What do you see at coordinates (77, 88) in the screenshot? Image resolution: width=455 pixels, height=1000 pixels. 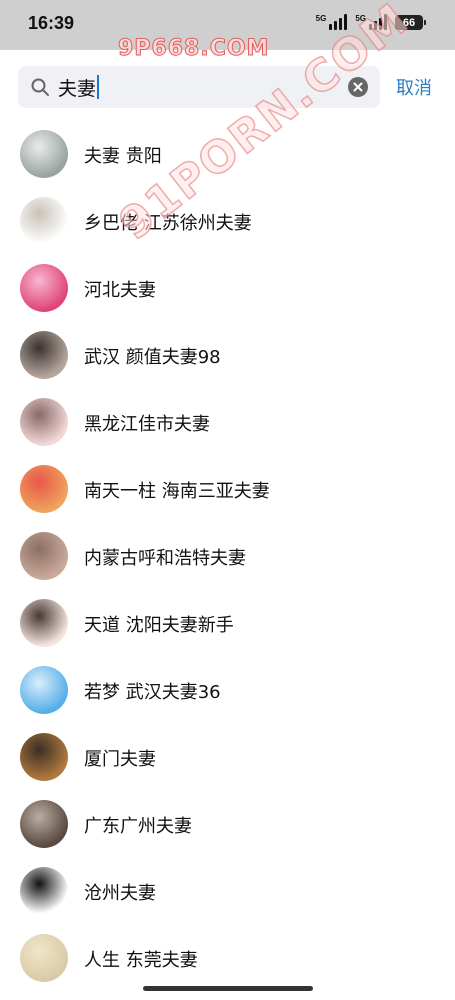 I see `search-query: 夫妻` at bounding box center [77, 88].